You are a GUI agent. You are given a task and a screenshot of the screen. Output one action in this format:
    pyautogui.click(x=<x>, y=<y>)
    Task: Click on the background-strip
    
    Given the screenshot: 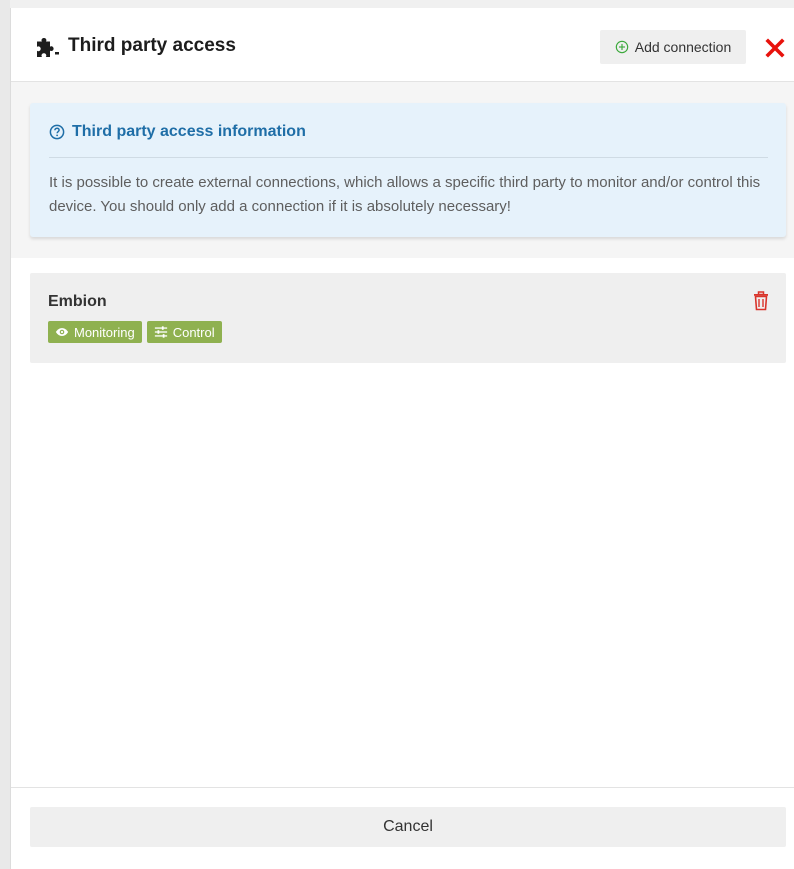 What is the action you would take?
    pyautogui.click(x=5, y=434)
    